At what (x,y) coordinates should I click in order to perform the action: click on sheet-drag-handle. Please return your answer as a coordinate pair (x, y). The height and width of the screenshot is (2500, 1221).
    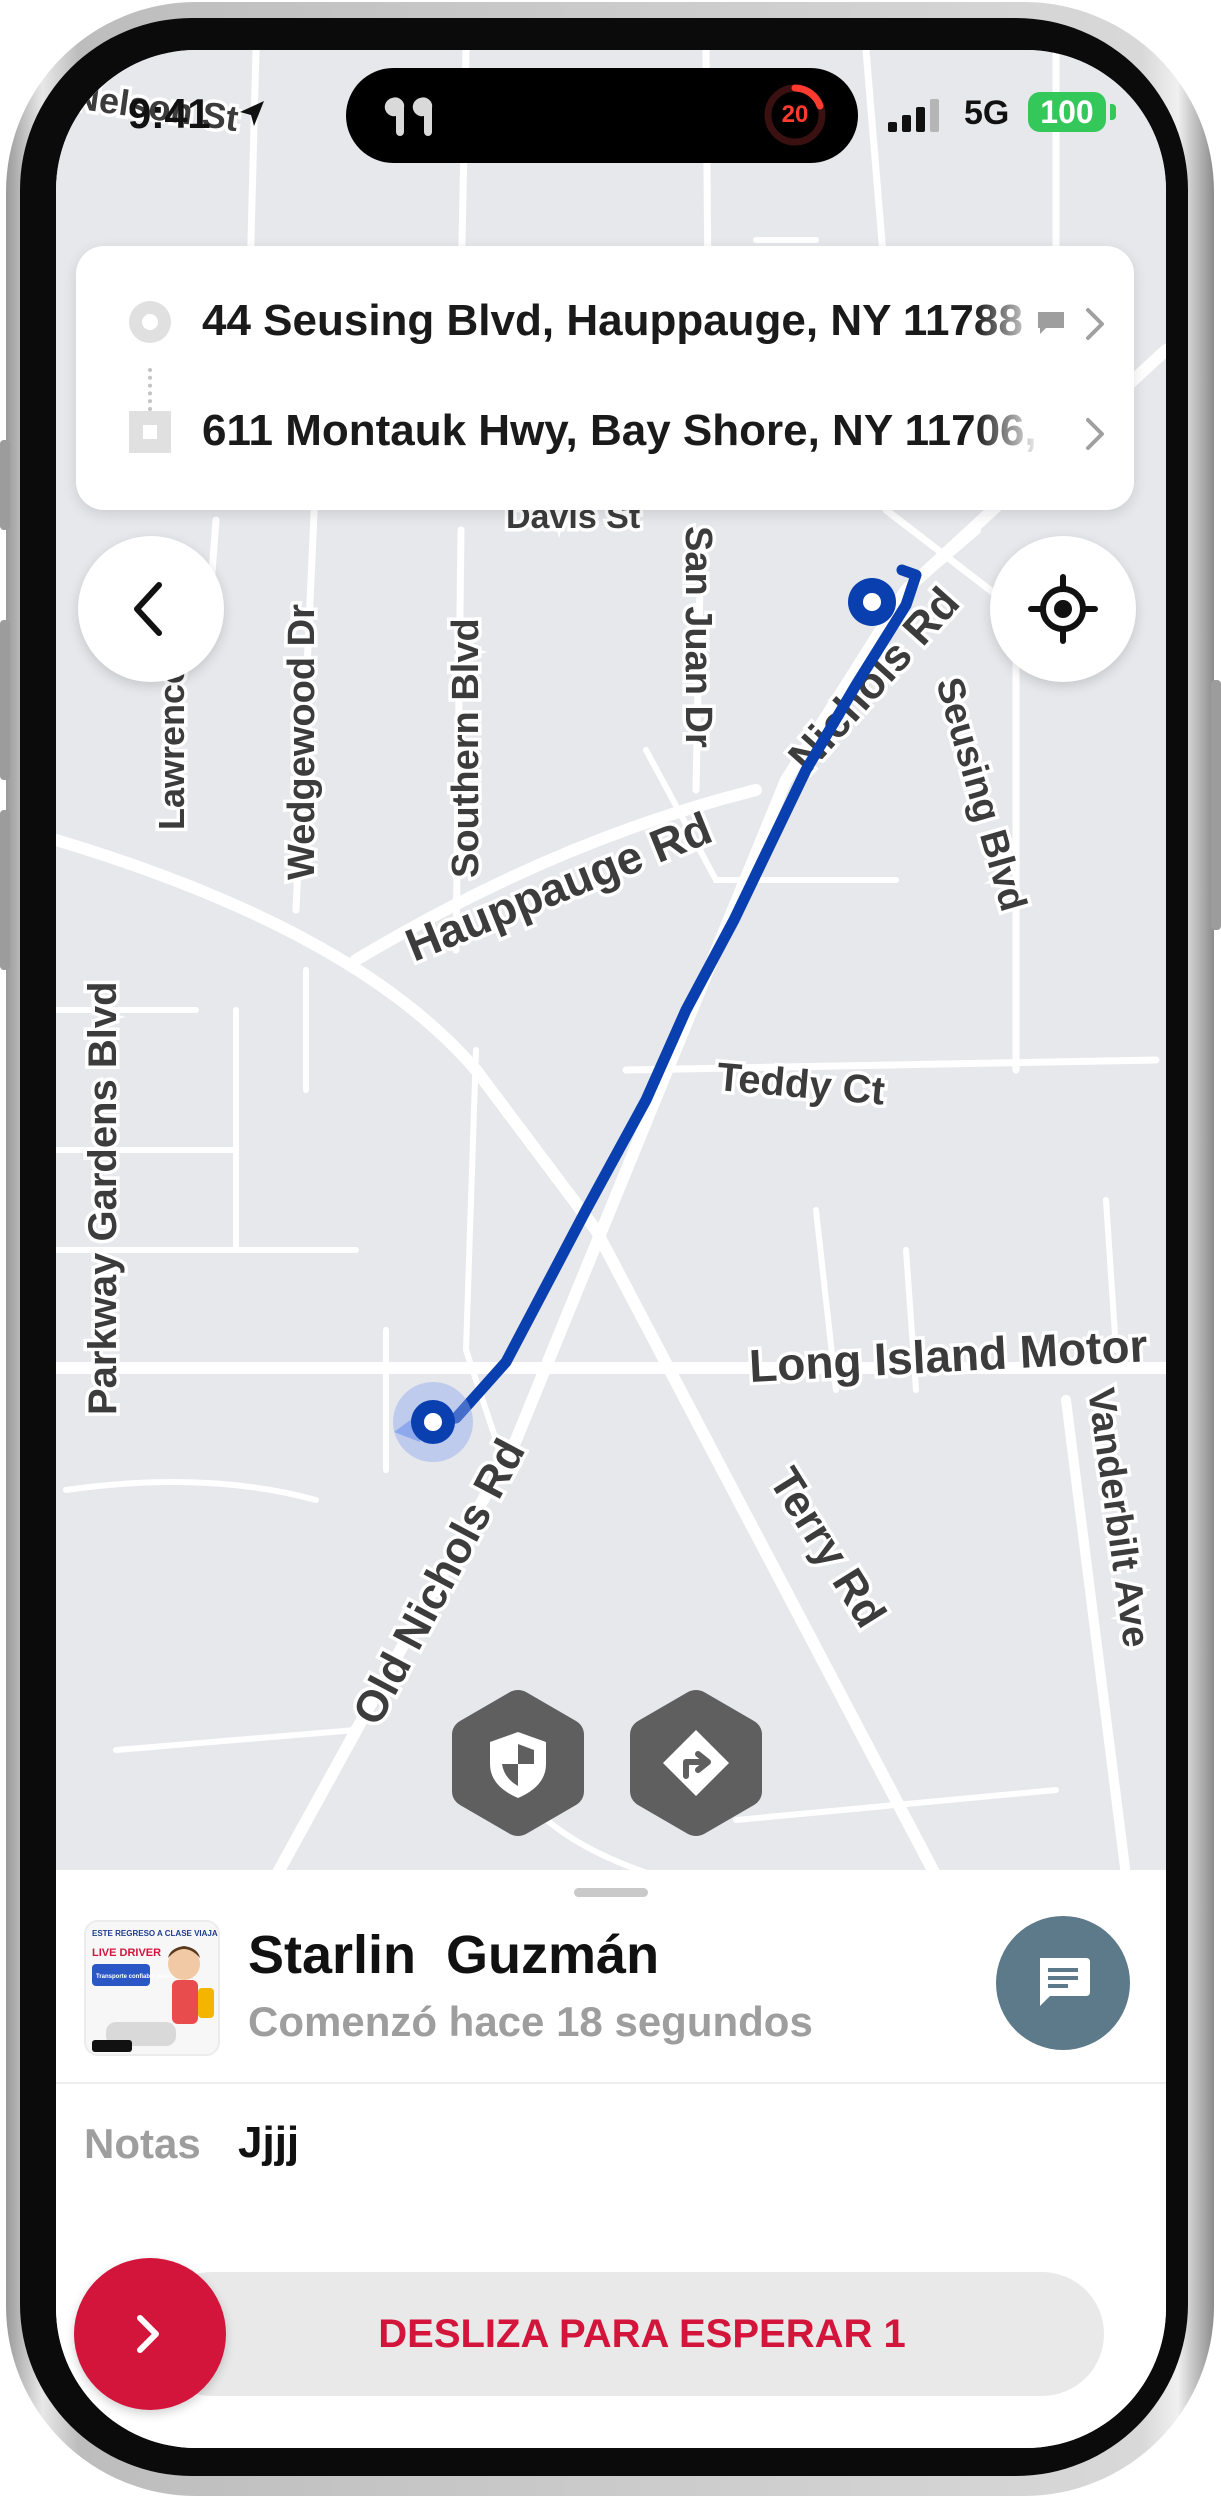
    Looking at the image, I should click on (611, 1892).